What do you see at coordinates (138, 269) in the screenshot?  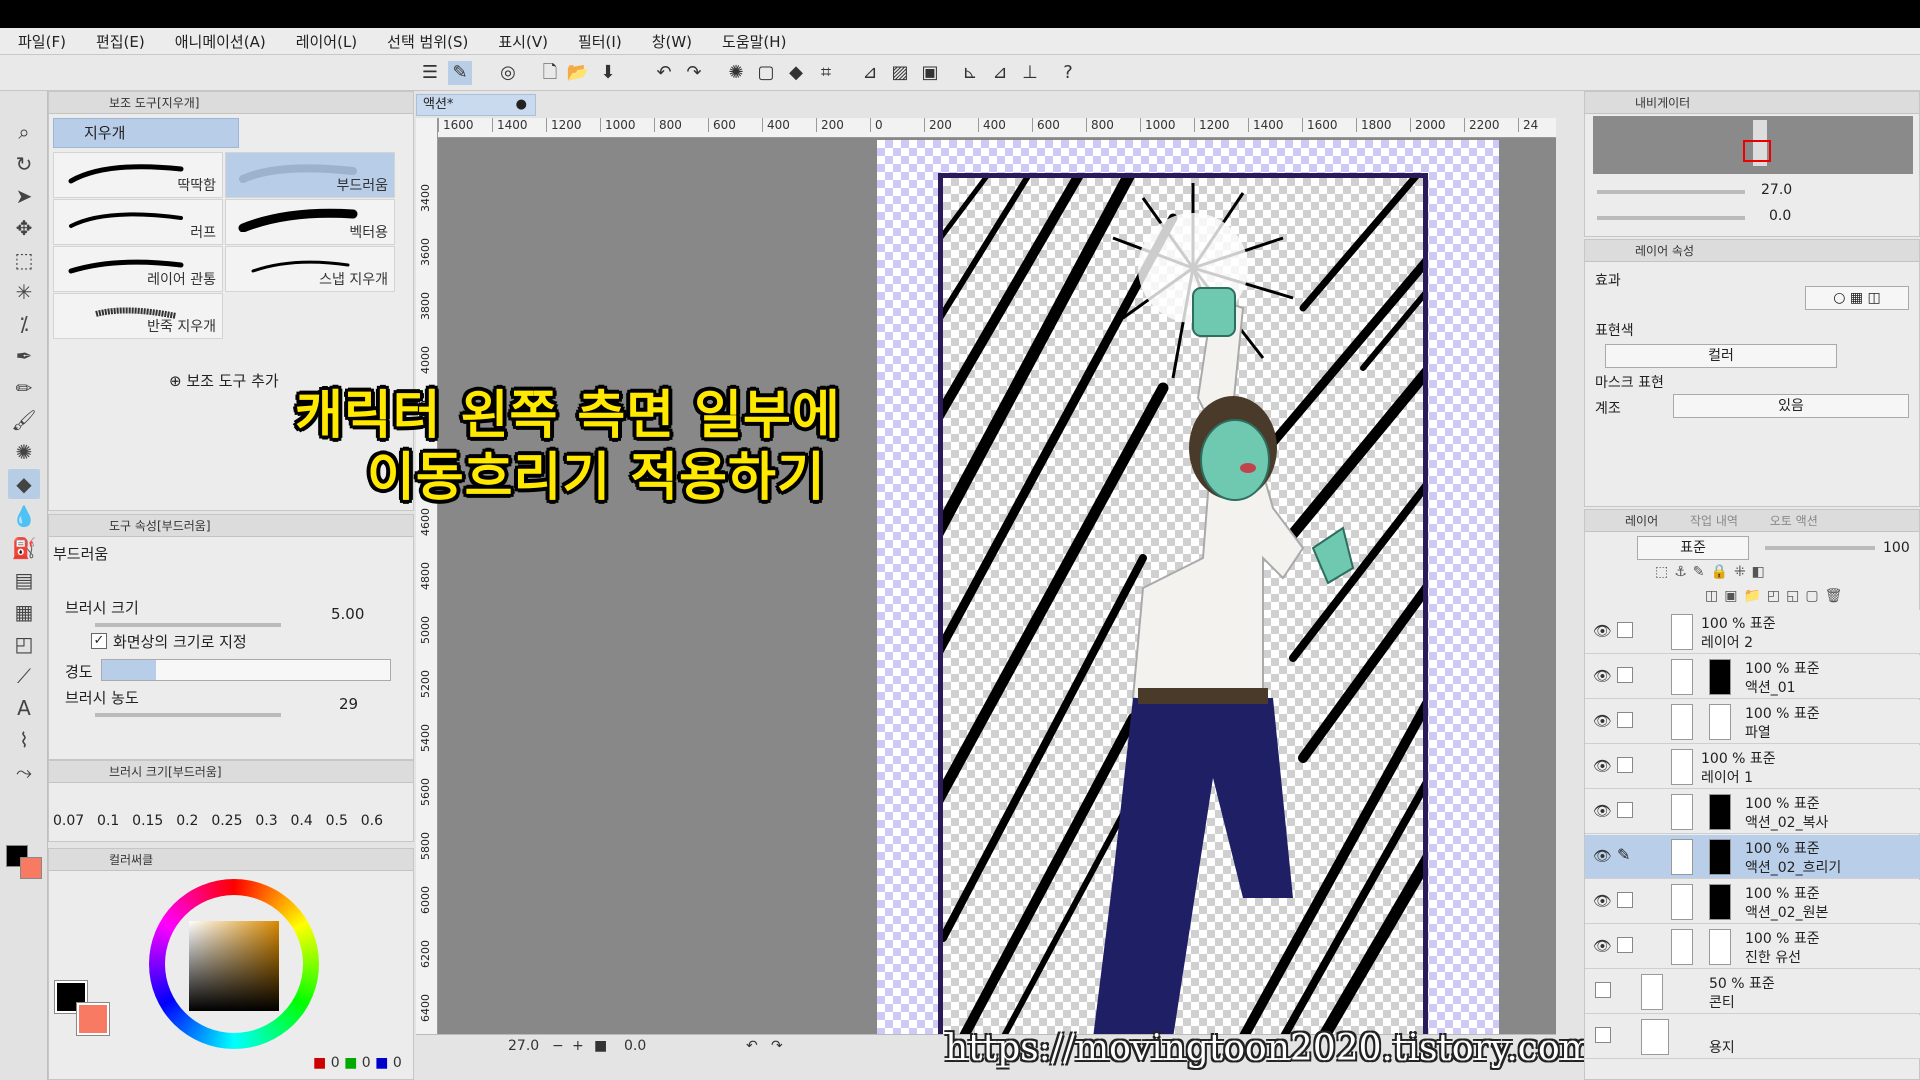 I see `brush-through-layer: 레이어 관통` at bounding box center [138, 269].